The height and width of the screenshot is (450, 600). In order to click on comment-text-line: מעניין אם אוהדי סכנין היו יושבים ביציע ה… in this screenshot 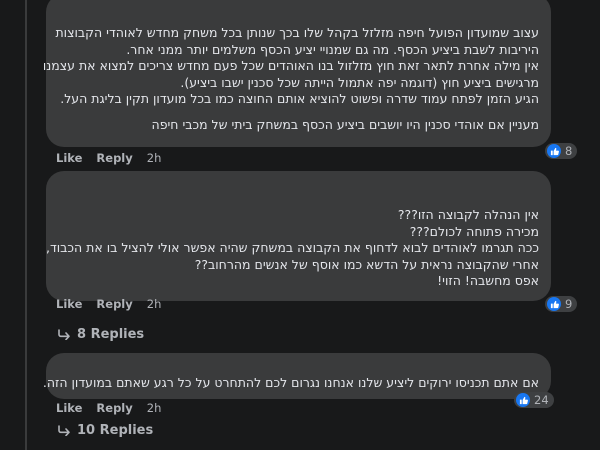, I will do `click(345, 124)`.